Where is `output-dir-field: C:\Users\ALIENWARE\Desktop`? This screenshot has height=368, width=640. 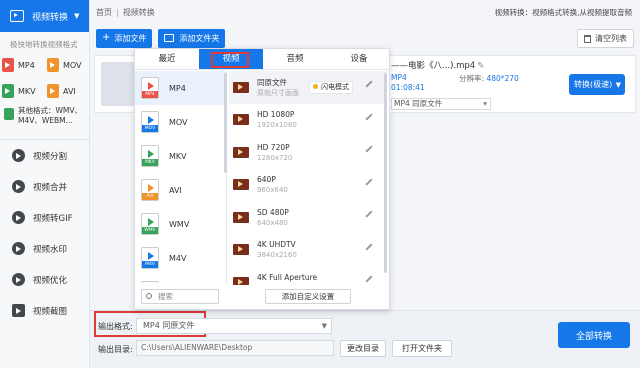
output-dir-field: C:\Users\ALIENWARE\Desktop is located at coordinates (235, 348).